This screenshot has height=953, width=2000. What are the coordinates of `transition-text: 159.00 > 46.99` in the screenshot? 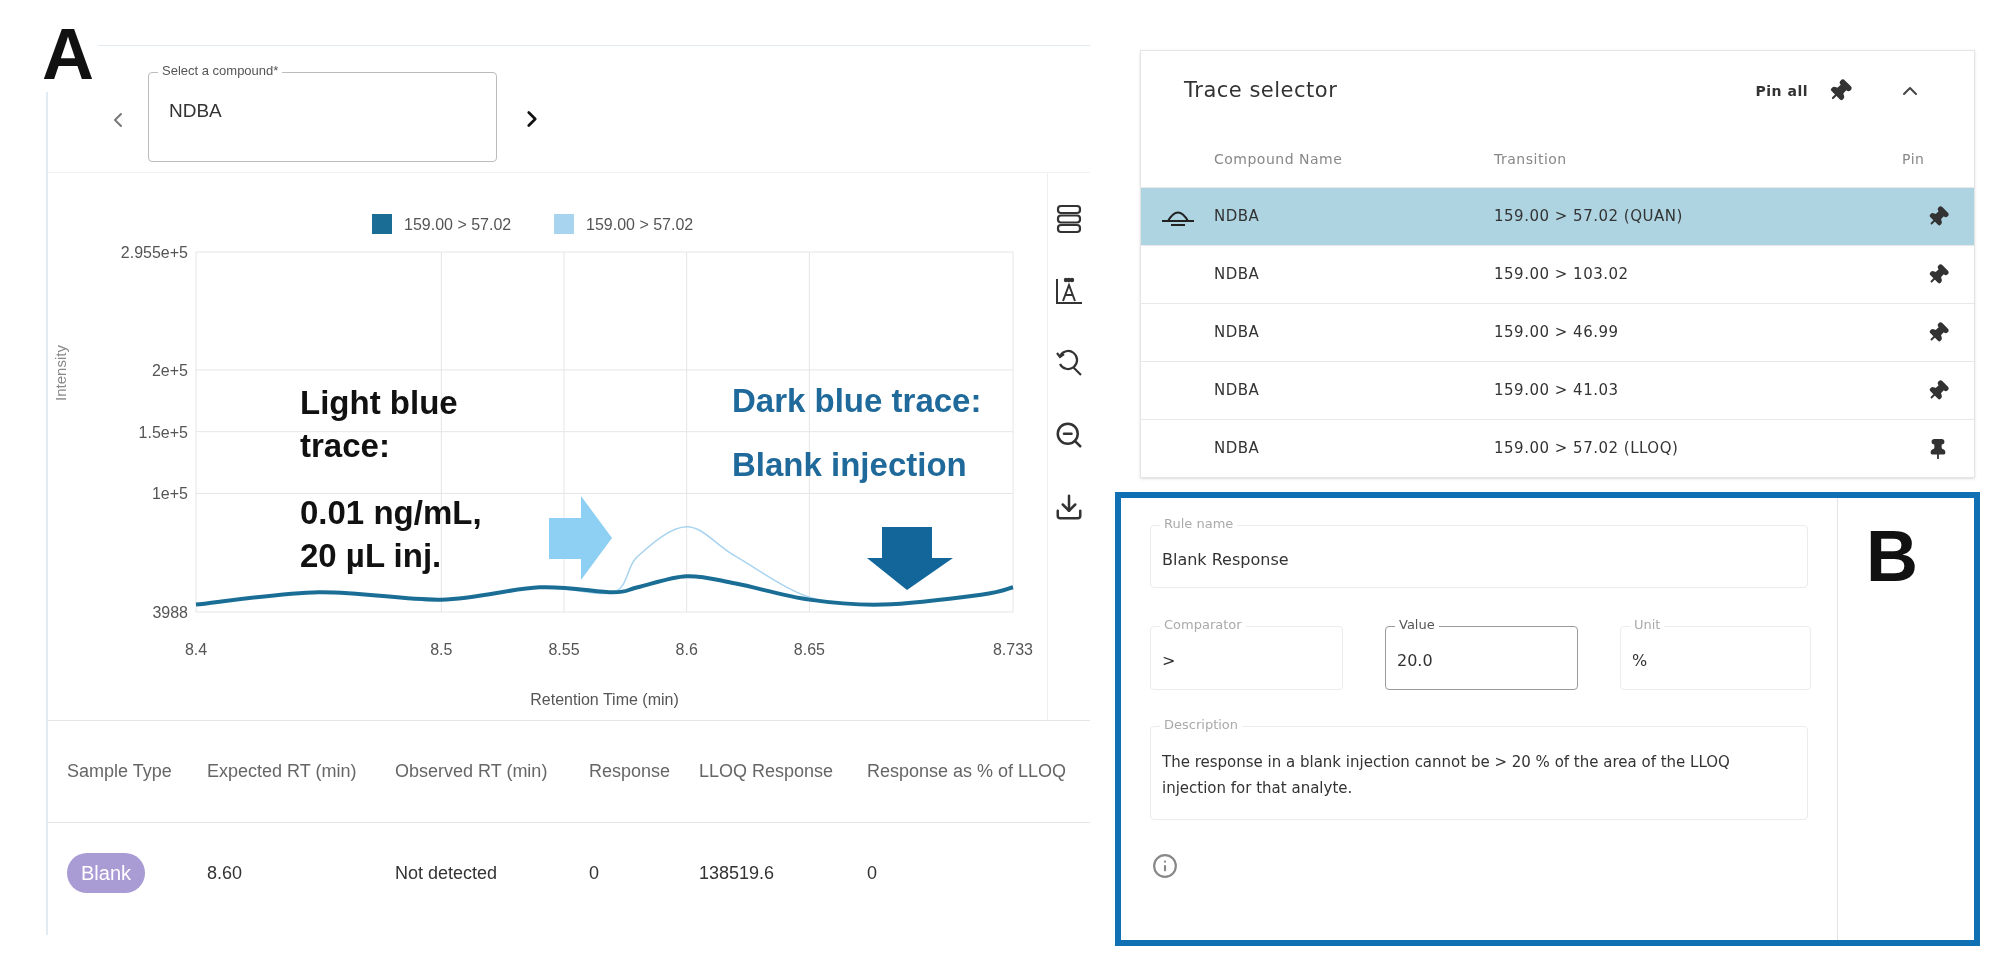 It's located at (1556, 332).